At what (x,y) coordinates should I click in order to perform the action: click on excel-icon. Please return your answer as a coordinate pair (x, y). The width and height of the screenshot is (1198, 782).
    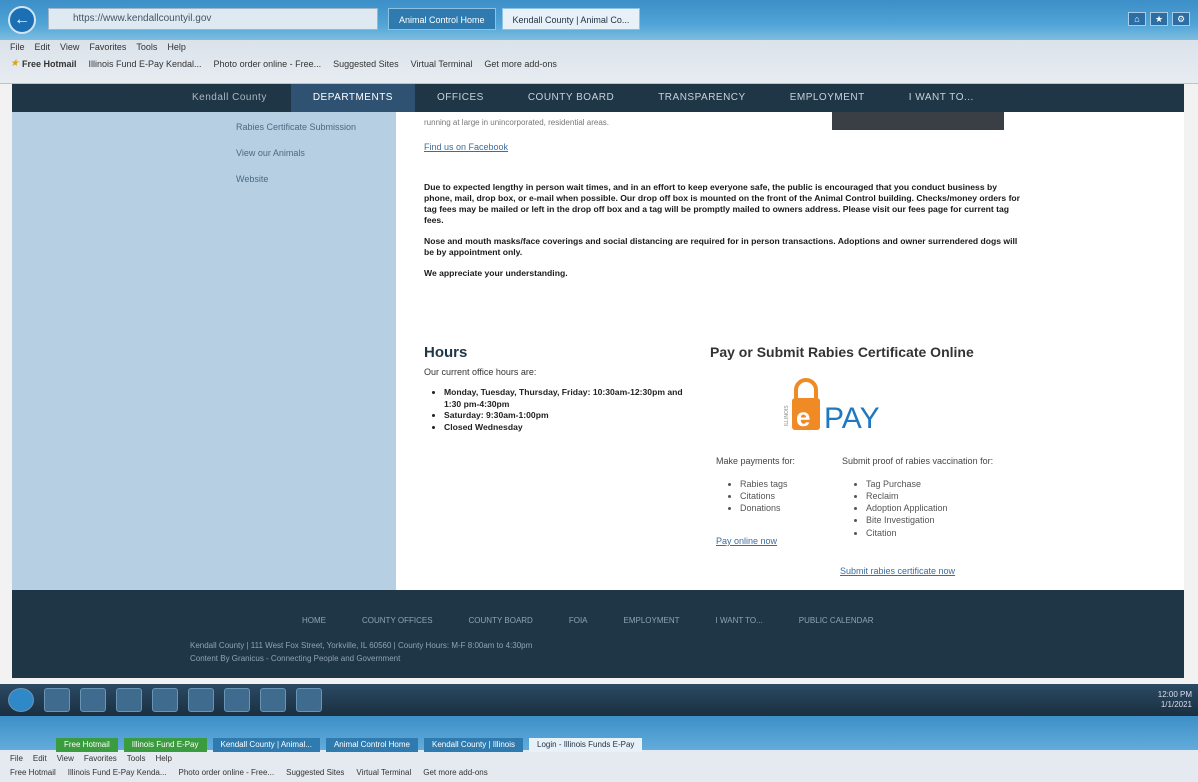
    Looking at the image, I should click on (165, 700).